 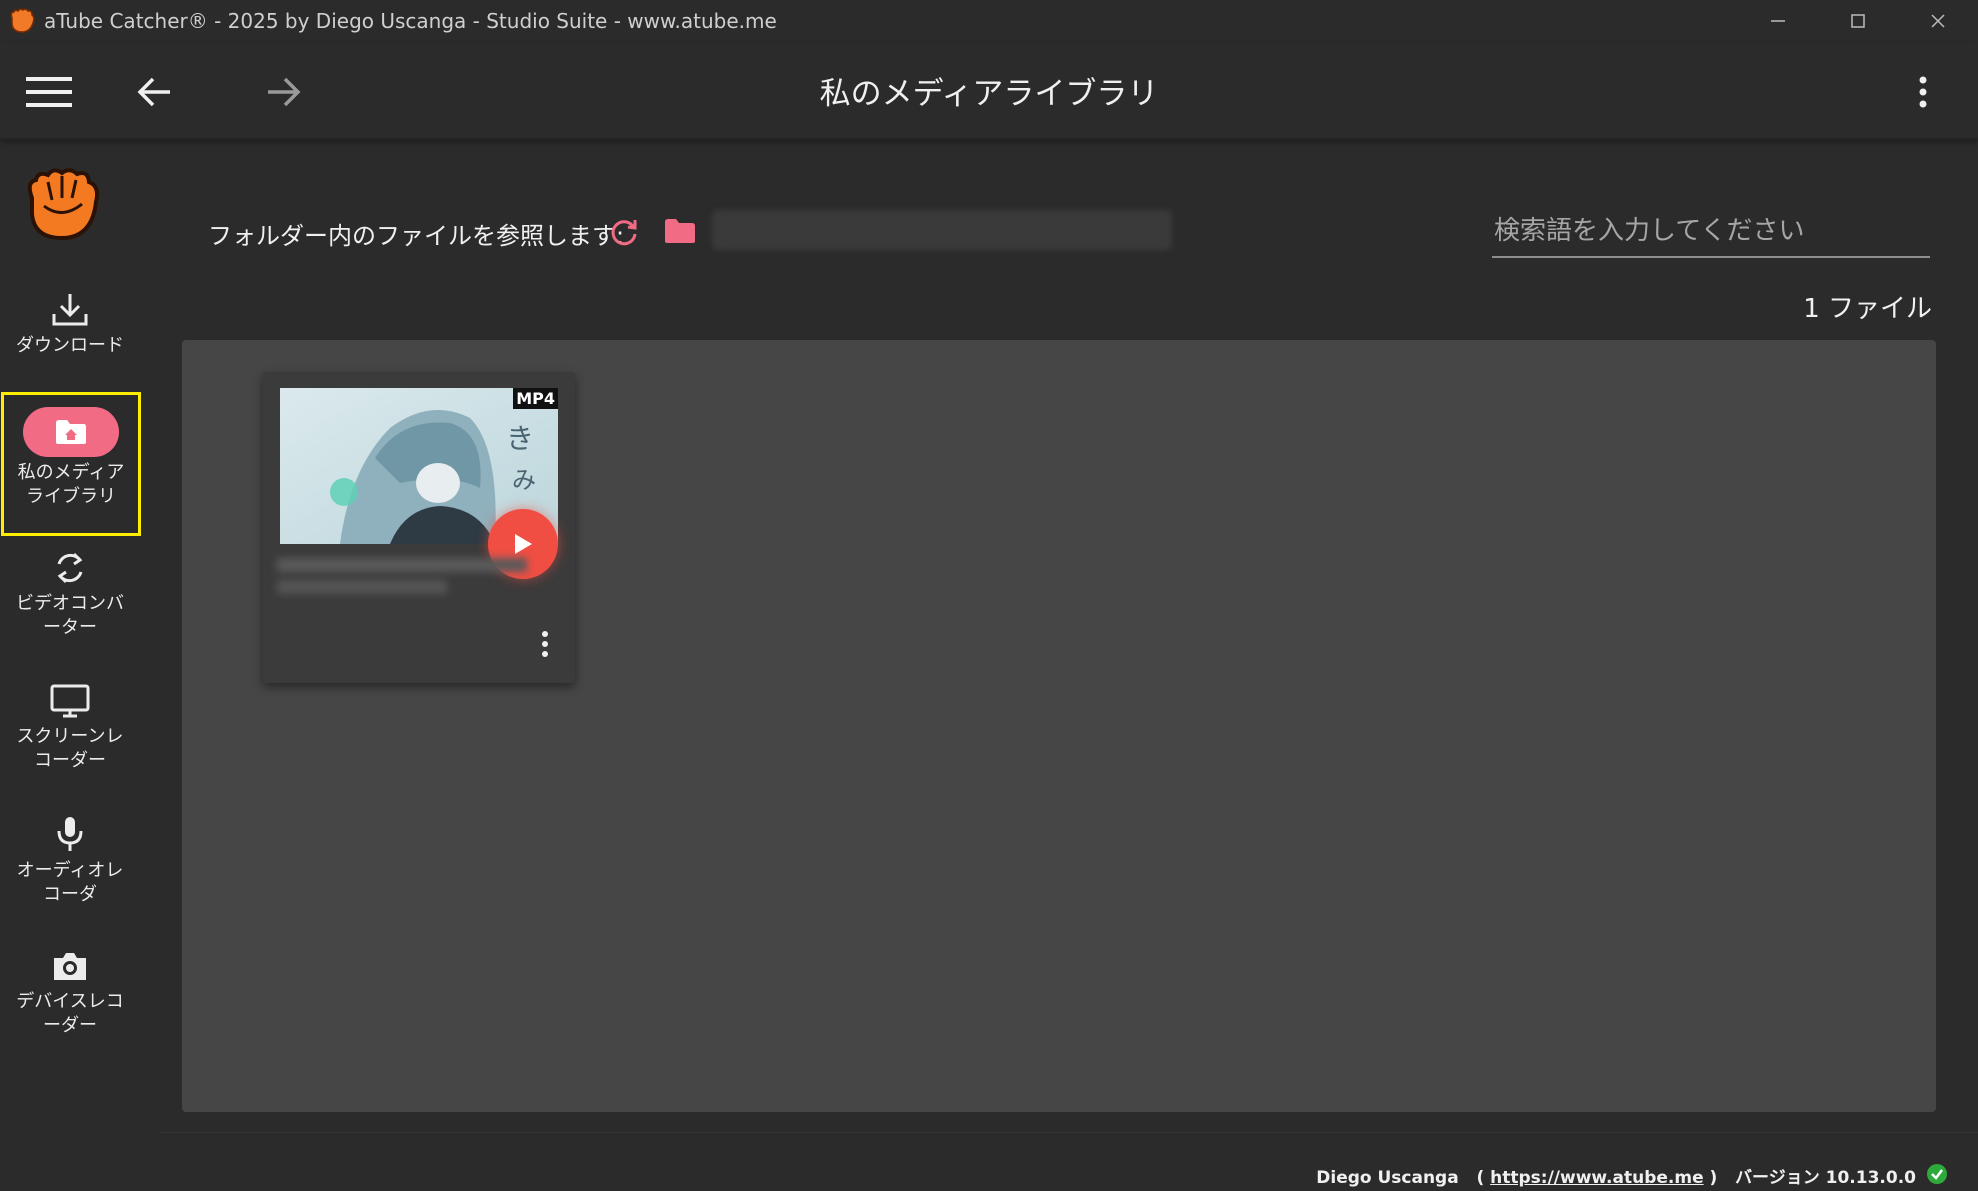 What do you see at coordinates (63, 204) in the screenshot?
I see `atube-logo-icon` at bounding box center [63, 204].